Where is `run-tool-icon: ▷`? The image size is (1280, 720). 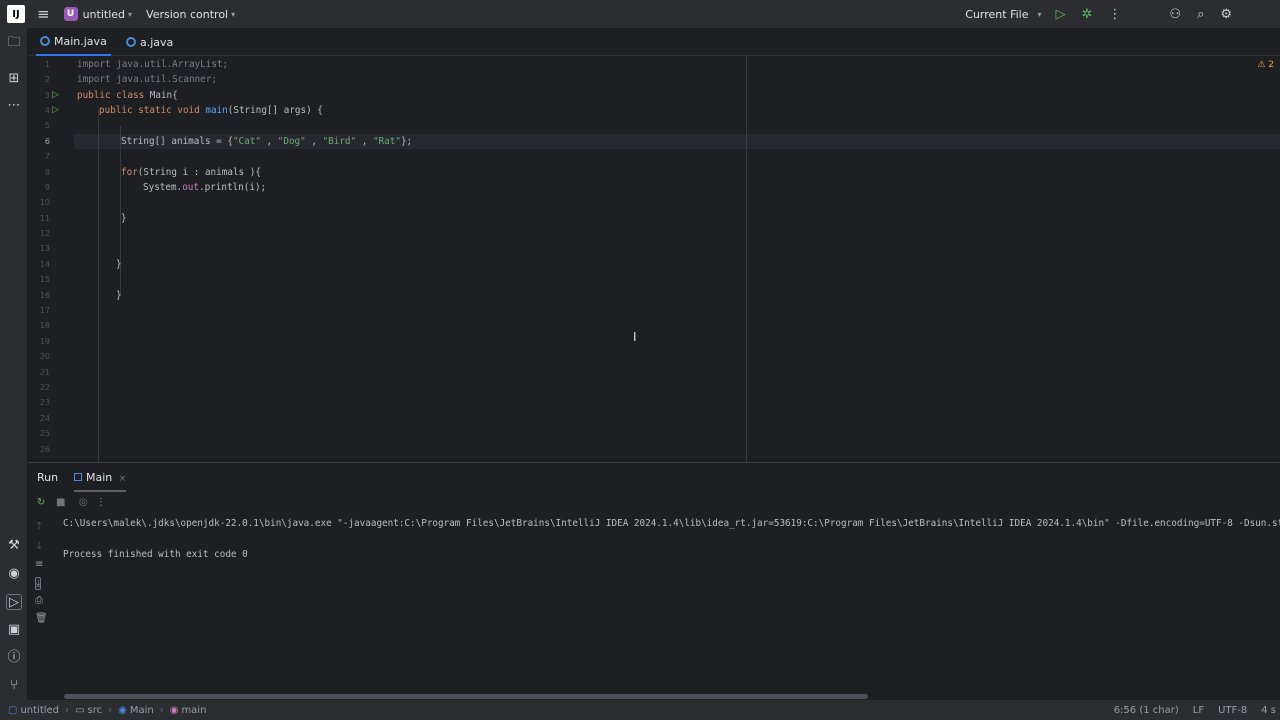
run-tool-icon: ▷ is located at coordinates (14, 602).